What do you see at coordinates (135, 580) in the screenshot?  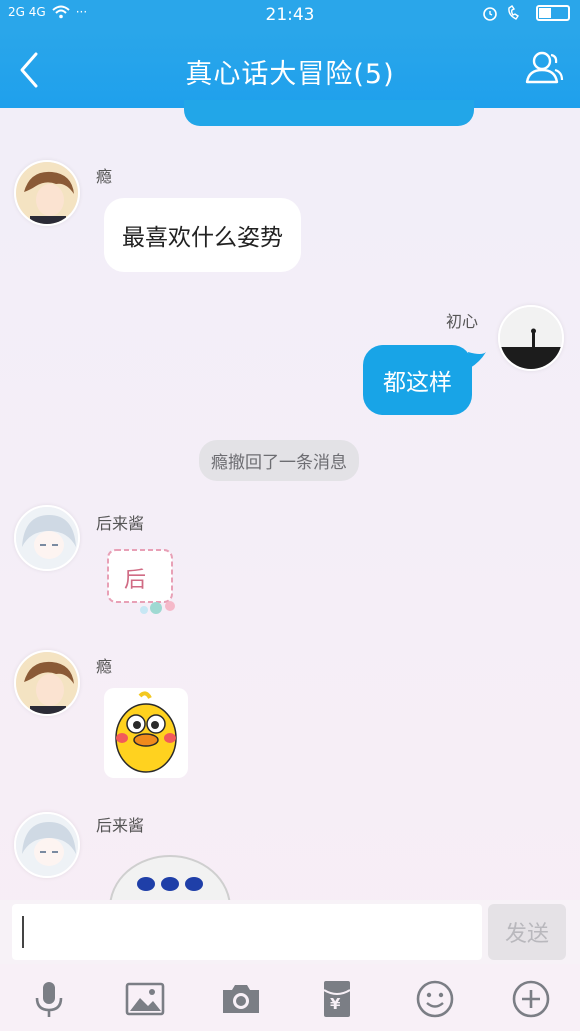 I see `sticker-text: 后` at bounding box center [135, 580].